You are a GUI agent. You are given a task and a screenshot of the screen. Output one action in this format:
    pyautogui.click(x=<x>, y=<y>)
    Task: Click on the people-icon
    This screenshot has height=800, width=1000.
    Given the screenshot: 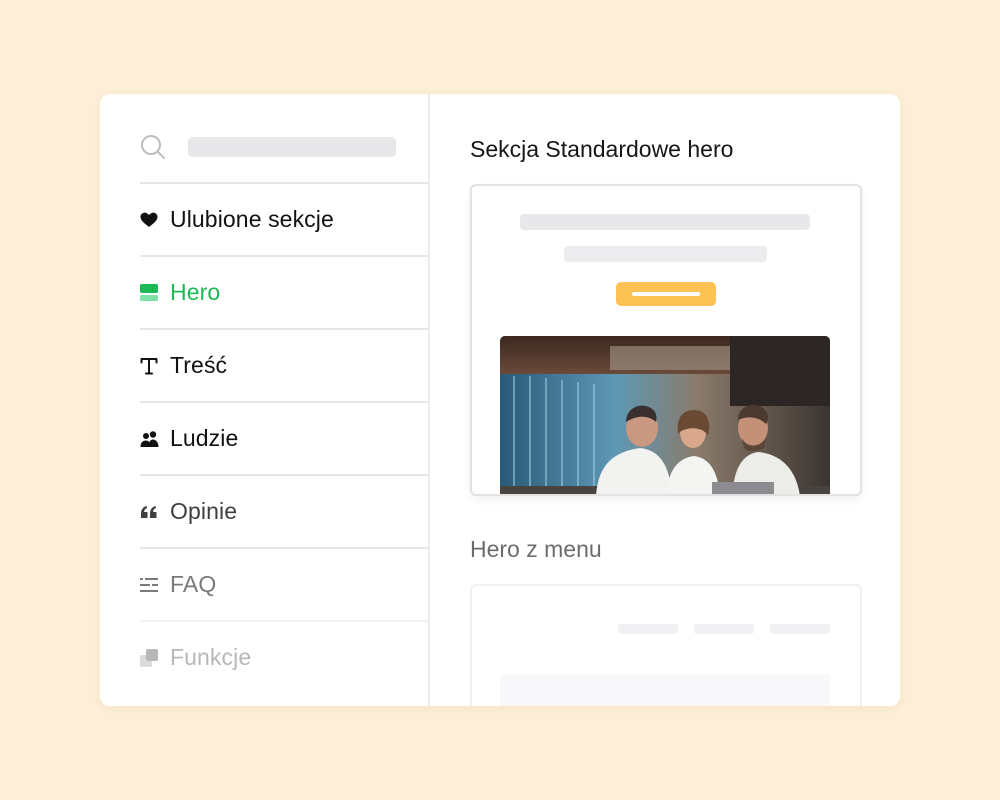 What is the action you would take?
    pyautogui.click(x=150, y=439)
    